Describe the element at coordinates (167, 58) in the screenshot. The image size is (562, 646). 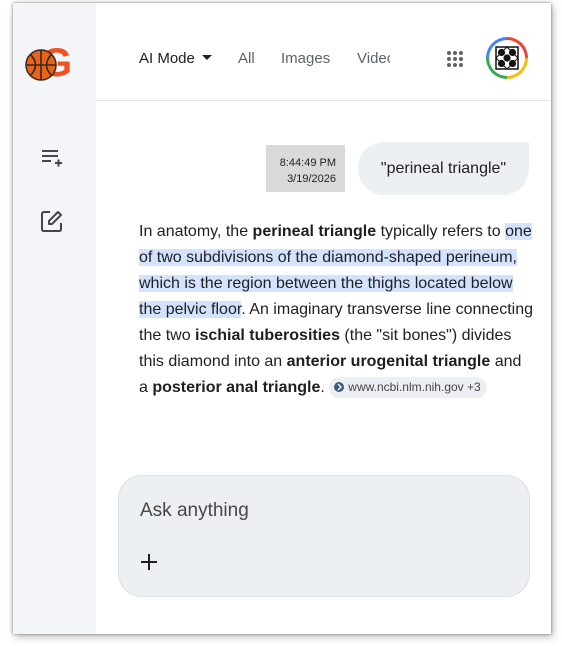
I see `tab-ai-mode-label: AI Mode` at that location.